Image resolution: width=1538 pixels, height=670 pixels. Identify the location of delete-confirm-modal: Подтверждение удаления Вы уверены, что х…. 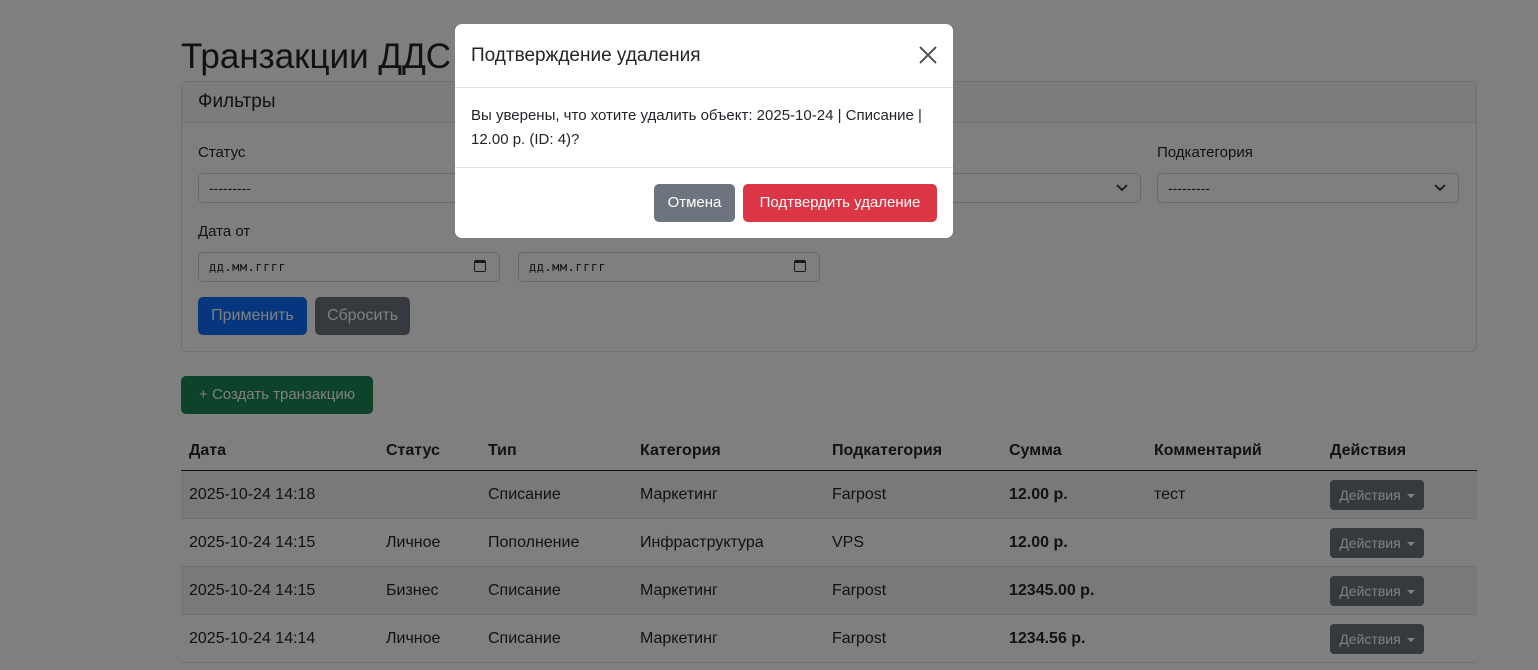
(704, 131).